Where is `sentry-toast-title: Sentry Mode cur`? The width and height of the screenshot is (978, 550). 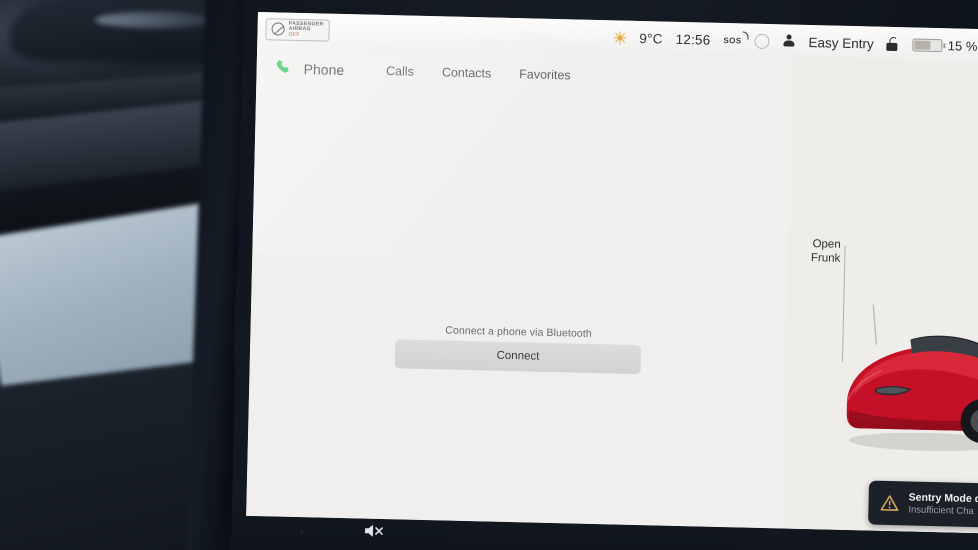 sentry-toast-title: Sentry Mode cur is located at coordinates (943, 498).